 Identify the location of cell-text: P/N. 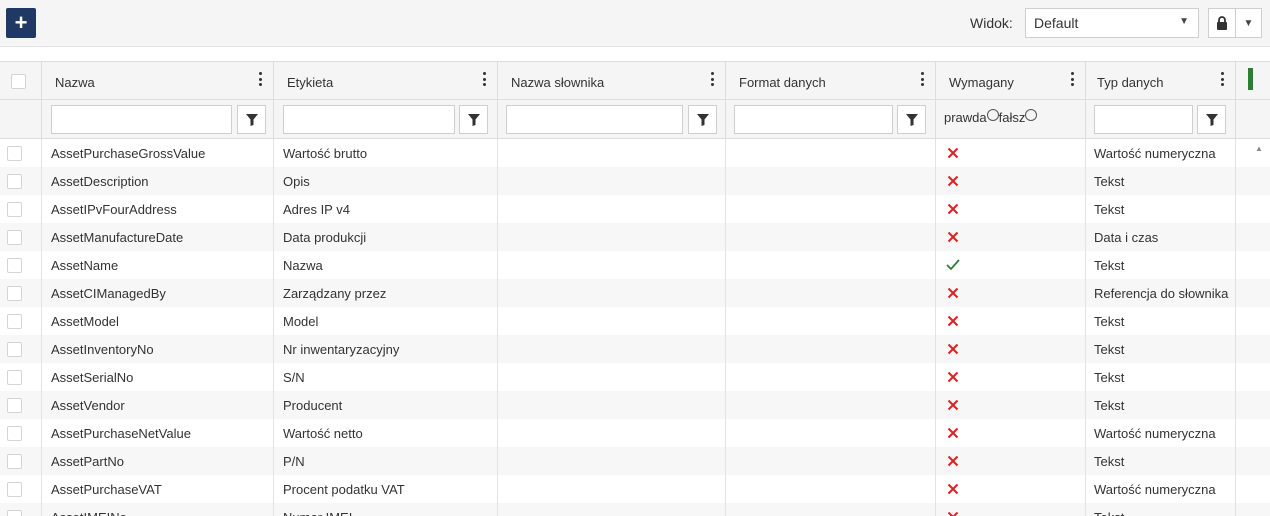
(294, 461).